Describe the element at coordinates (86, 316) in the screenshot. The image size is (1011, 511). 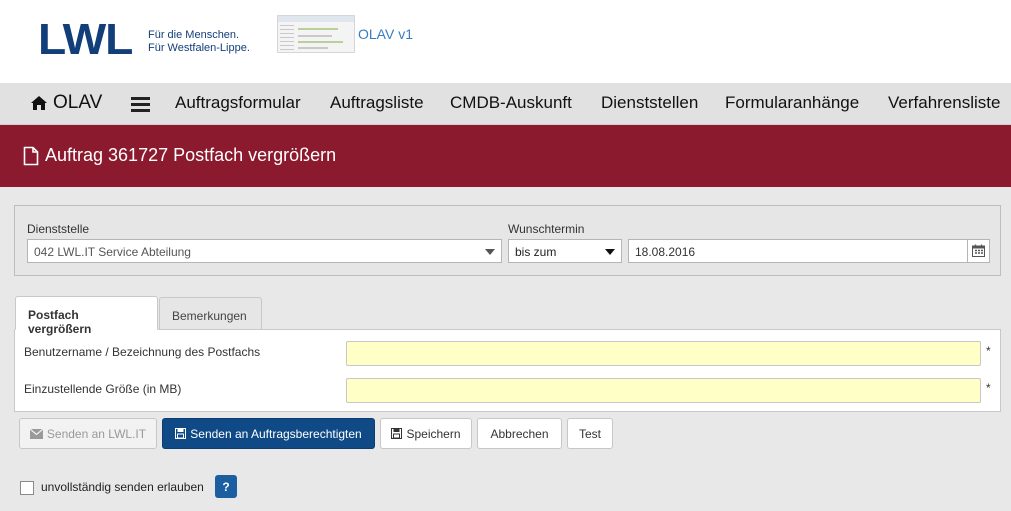
I see `tab-postfach-vergroessern: Postfach vergrößern` at that location.